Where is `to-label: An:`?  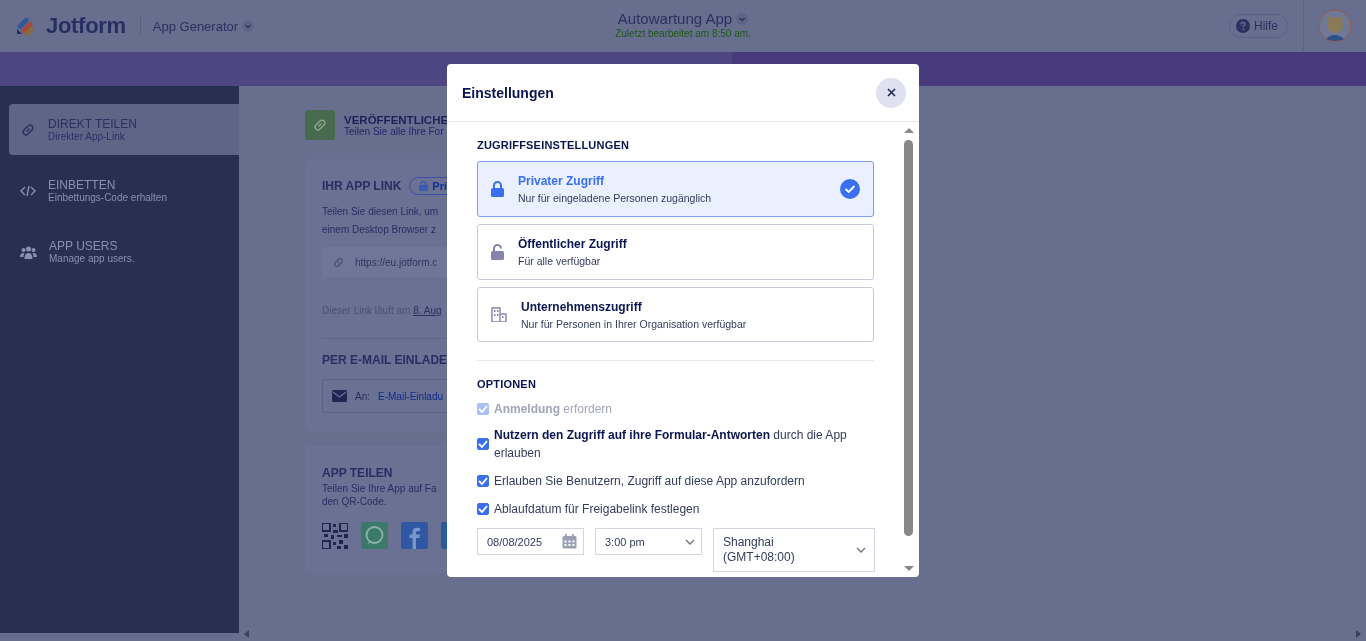
to-label: An: is located at coordinates (362, 396).